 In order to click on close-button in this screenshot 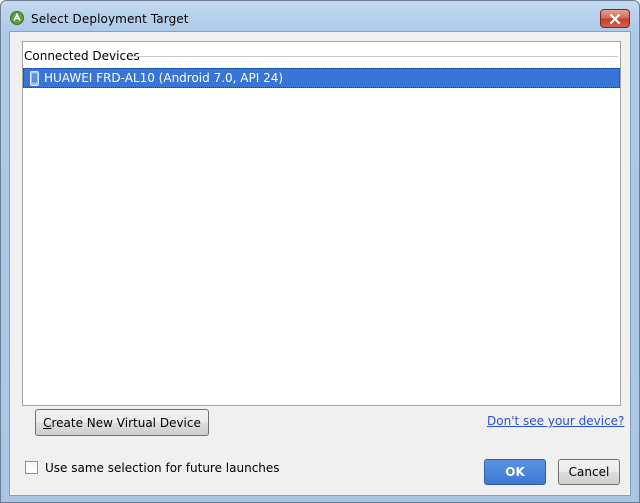, I will do `click(615, 18)`.